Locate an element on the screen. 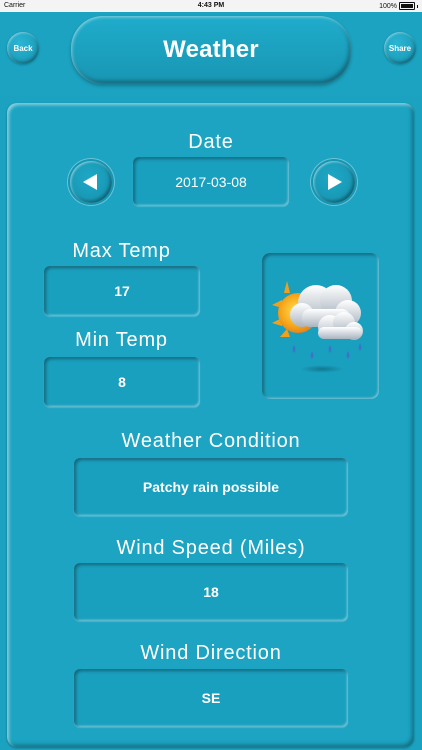 Image resolution: width=422 pixels, height=750 pixels. previous-date-button is located at coordinates (91, 182).